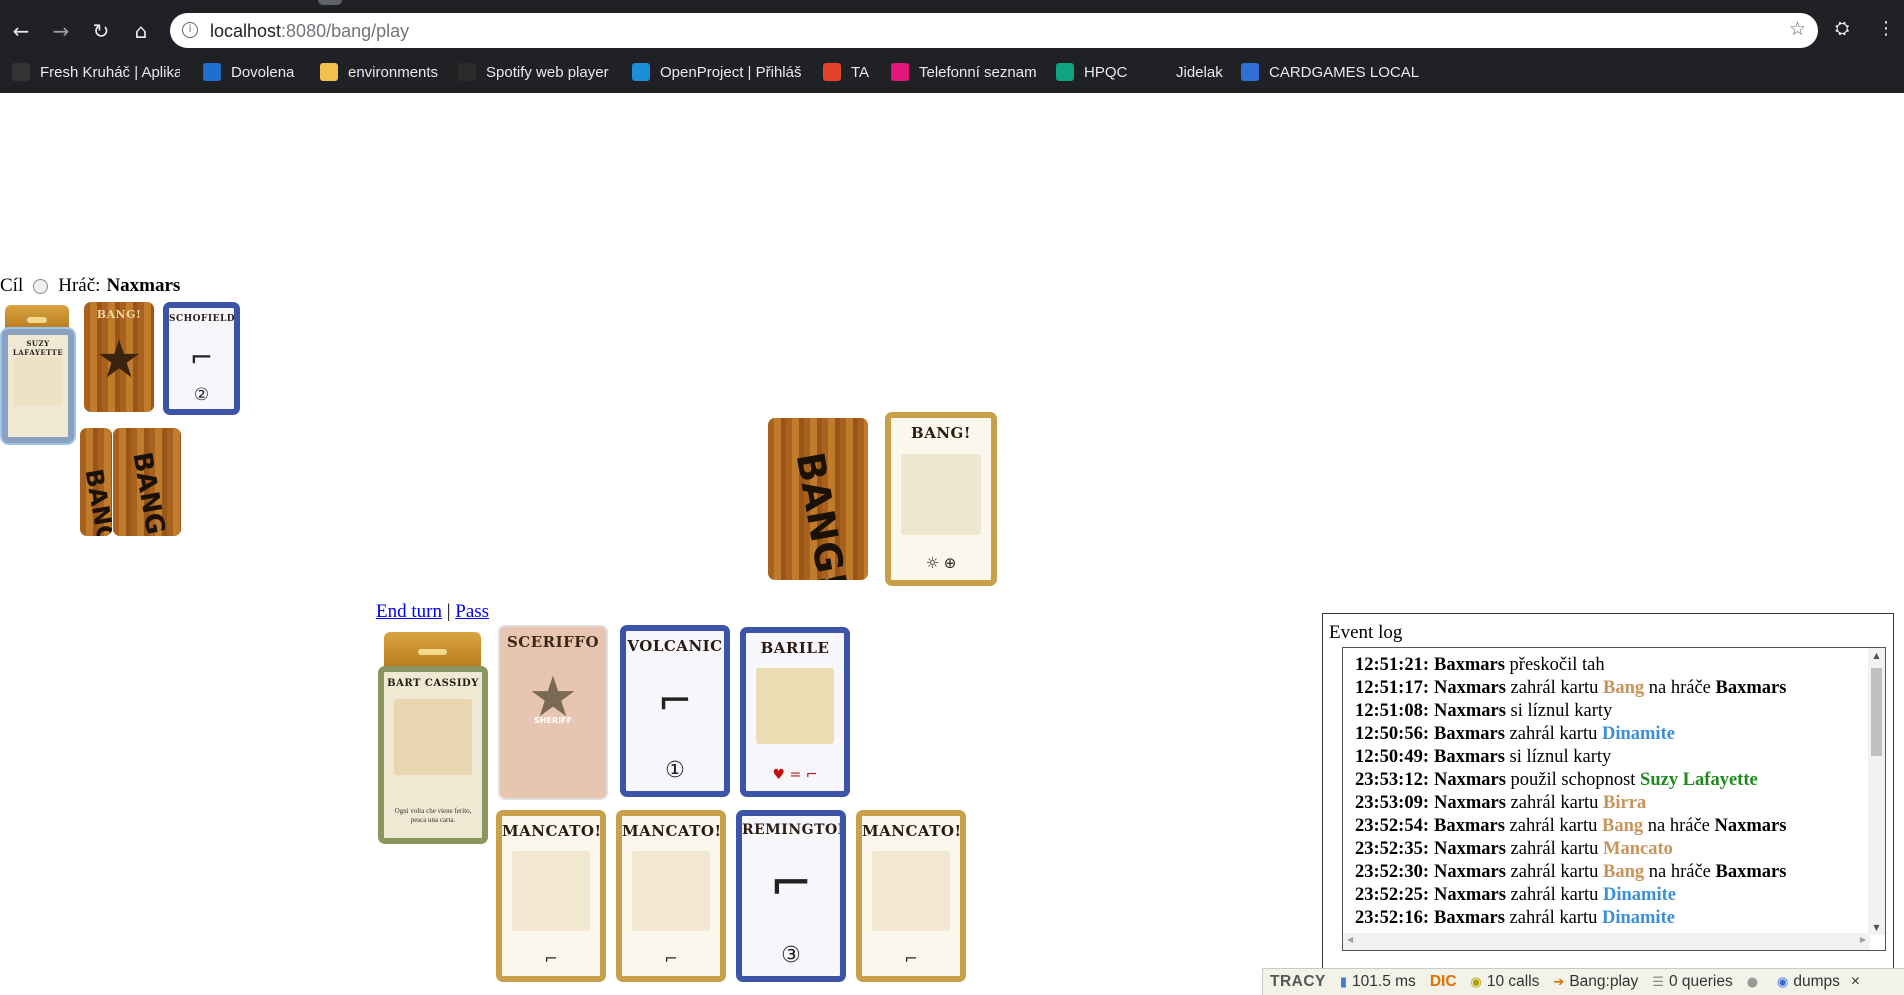  Describe the element at coordinates (1095, 72) in the screenshot. I see `bookmark-item: HPQC` at that location.